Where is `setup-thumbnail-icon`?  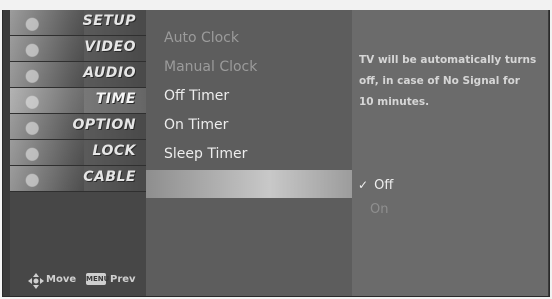 setup-thumbnail-icon is located at coordinates (47, 22).